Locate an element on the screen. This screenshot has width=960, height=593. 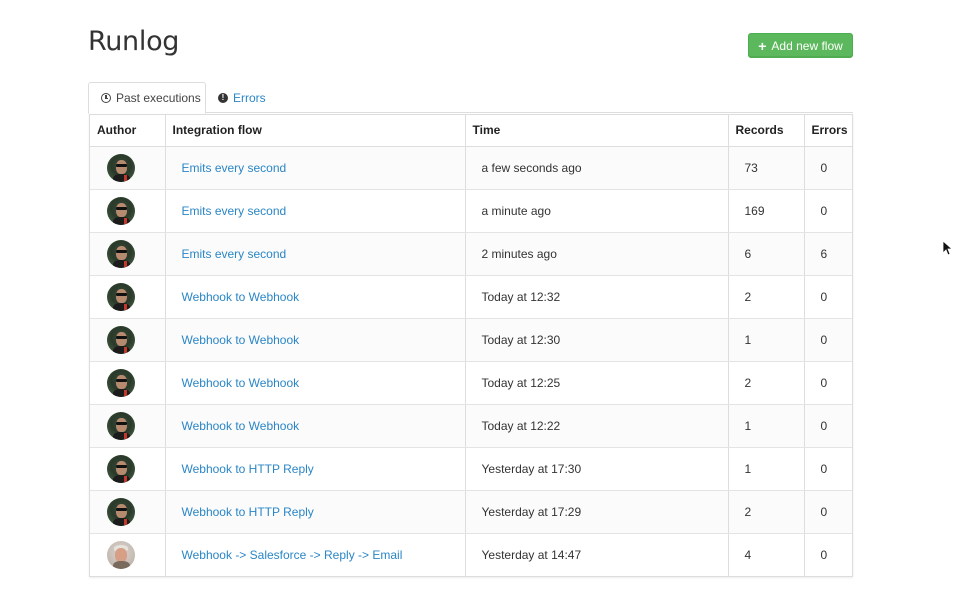
table-row: Webhook to Webhook Today at 12:25 2 0 is located at coordinates (471, 383).